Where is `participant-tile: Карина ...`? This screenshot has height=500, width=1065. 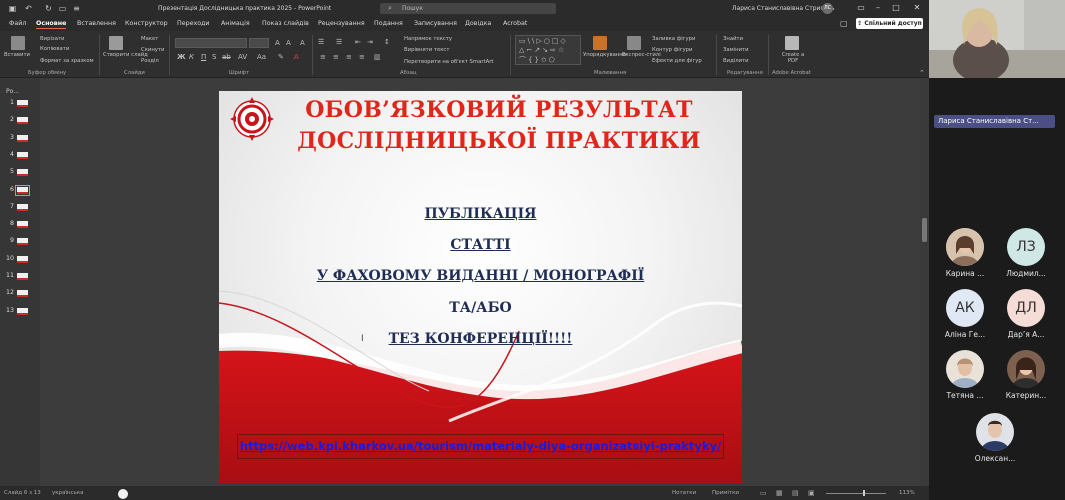
participant-tile: Карина ... is located at coordinates (965, 253).